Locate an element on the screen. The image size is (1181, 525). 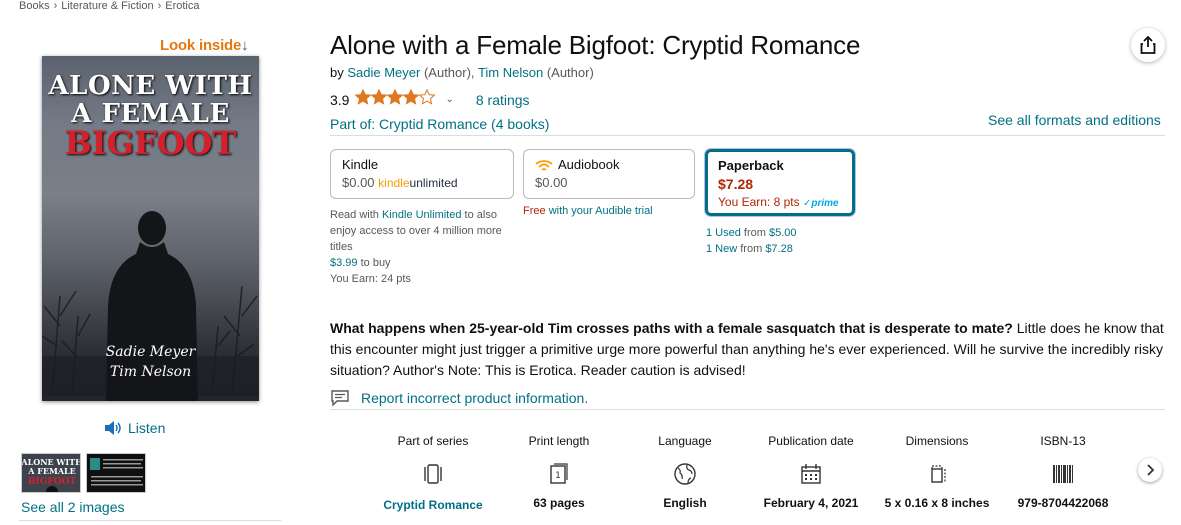
format-kindle: Kindle $0.00 kindleunlimited is located at coordinates (422, 174).